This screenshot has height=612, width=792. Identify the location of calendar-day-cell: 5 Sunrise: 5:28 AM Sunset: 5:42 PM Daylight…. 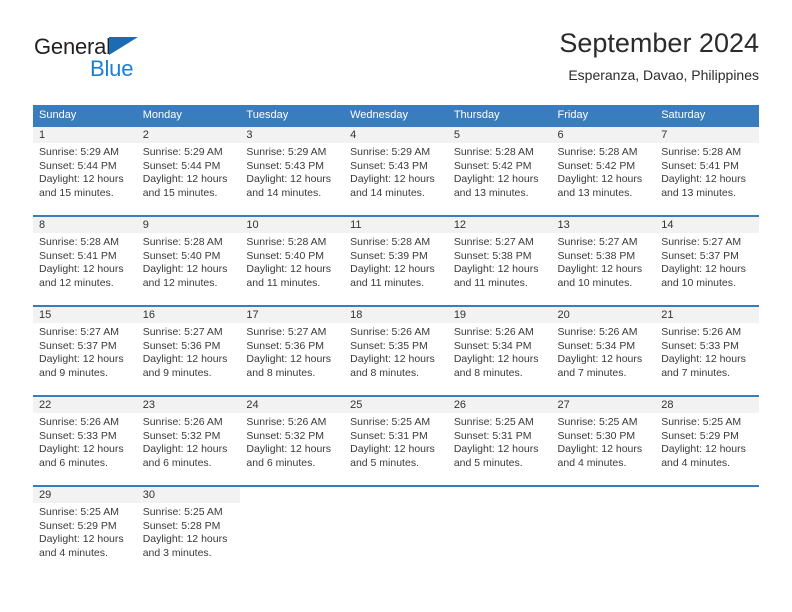
(499, 170).